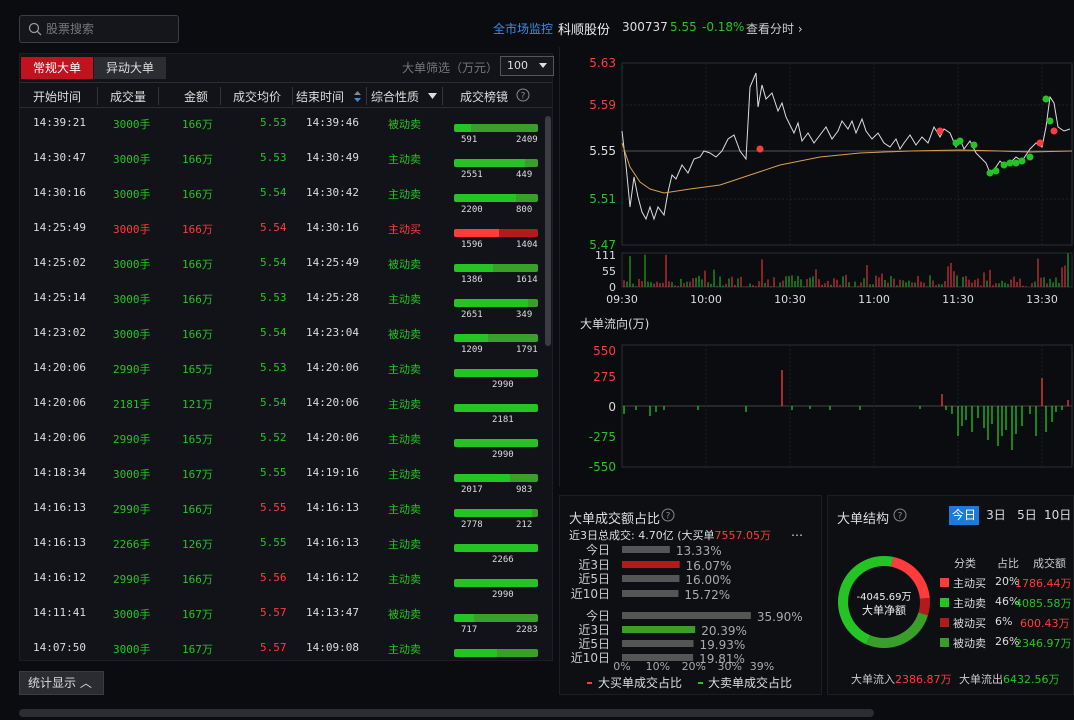  What do you see at coordinates (286, 623) in the screenshot?
I see `table-row: 14:11:41 3000手 167万 5.57 14:13:47 被动卖 717 2283` at bounding box center [286, 623].